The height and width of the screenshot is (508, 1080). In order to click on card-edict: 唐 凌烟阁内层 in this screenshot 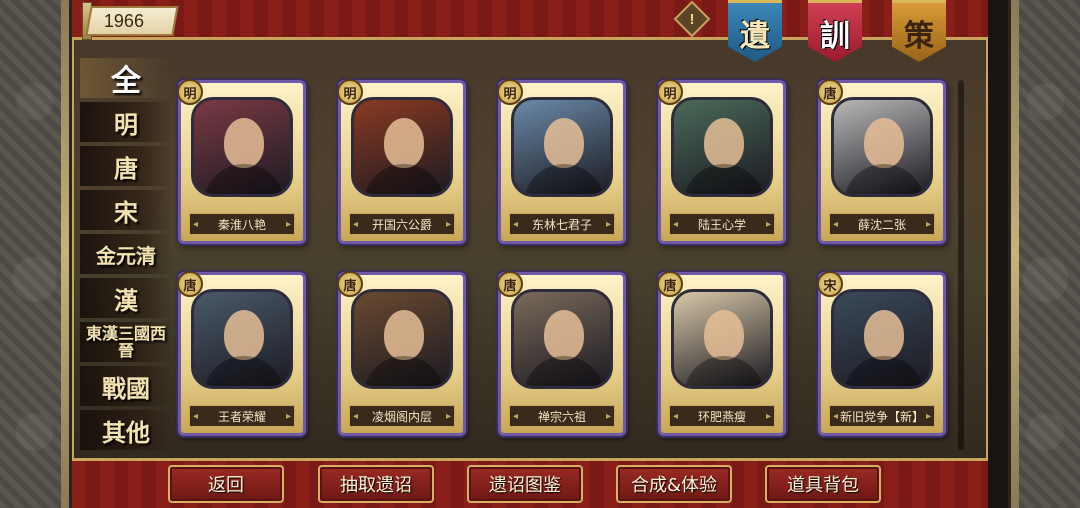, I will do `click(401, 353)`.